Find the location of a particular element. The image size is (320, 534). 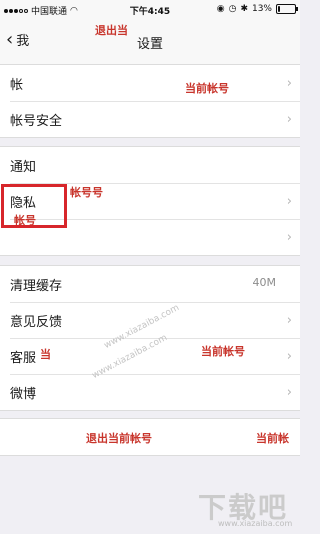

battery-fill is located at coordinates (279, 9).